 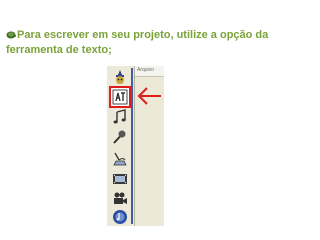 I want to click on film-tool-button, so click(x=120, y=179).